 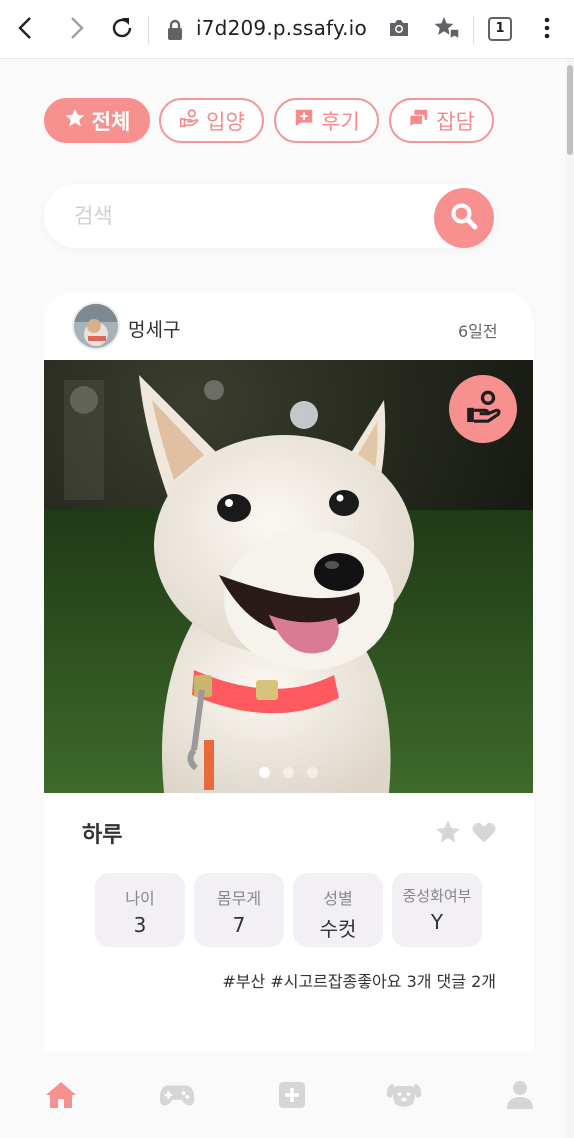 I want to click on address-bar-url: i7d209.p.ssafy.io, so click(x=281, y=28).